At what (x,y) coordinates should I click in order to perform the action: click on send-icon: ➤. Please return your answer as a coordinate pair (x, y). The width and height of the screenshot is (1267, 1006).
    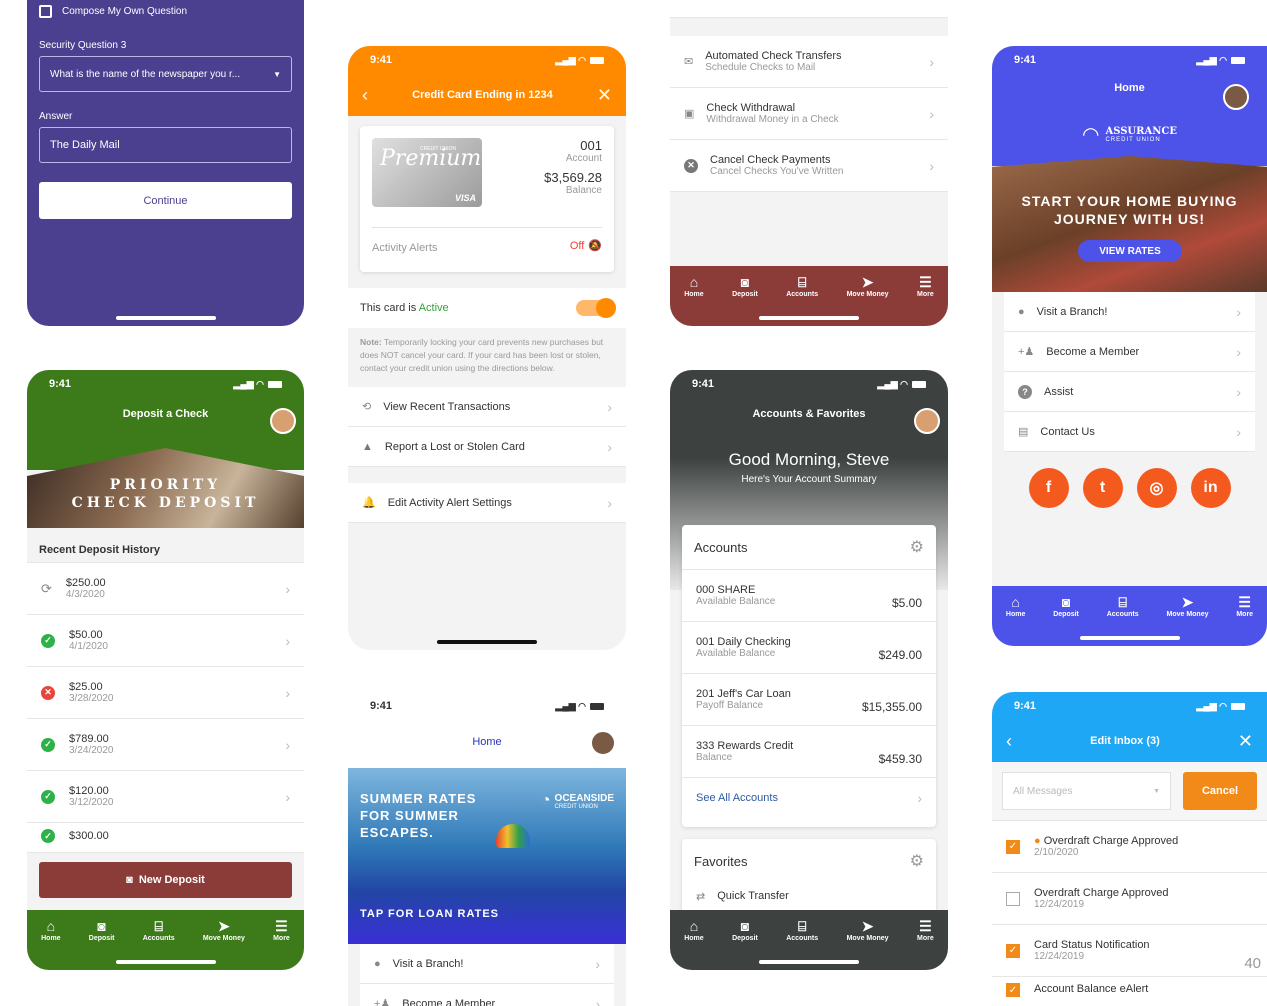
    Looking at the image, I should click on (867, 926).